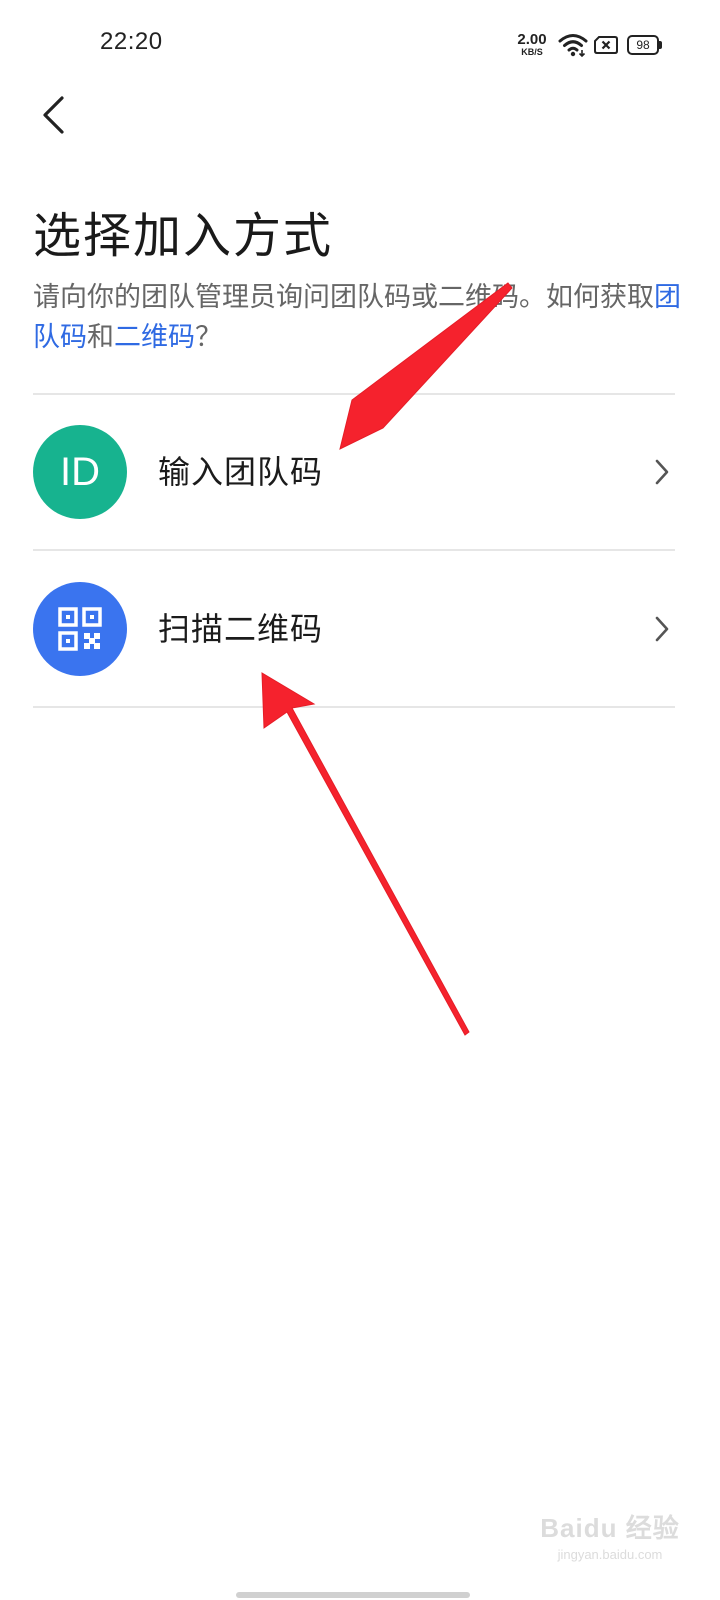  I want to click on network-speed-unit: KB/S, so click(532, 52).